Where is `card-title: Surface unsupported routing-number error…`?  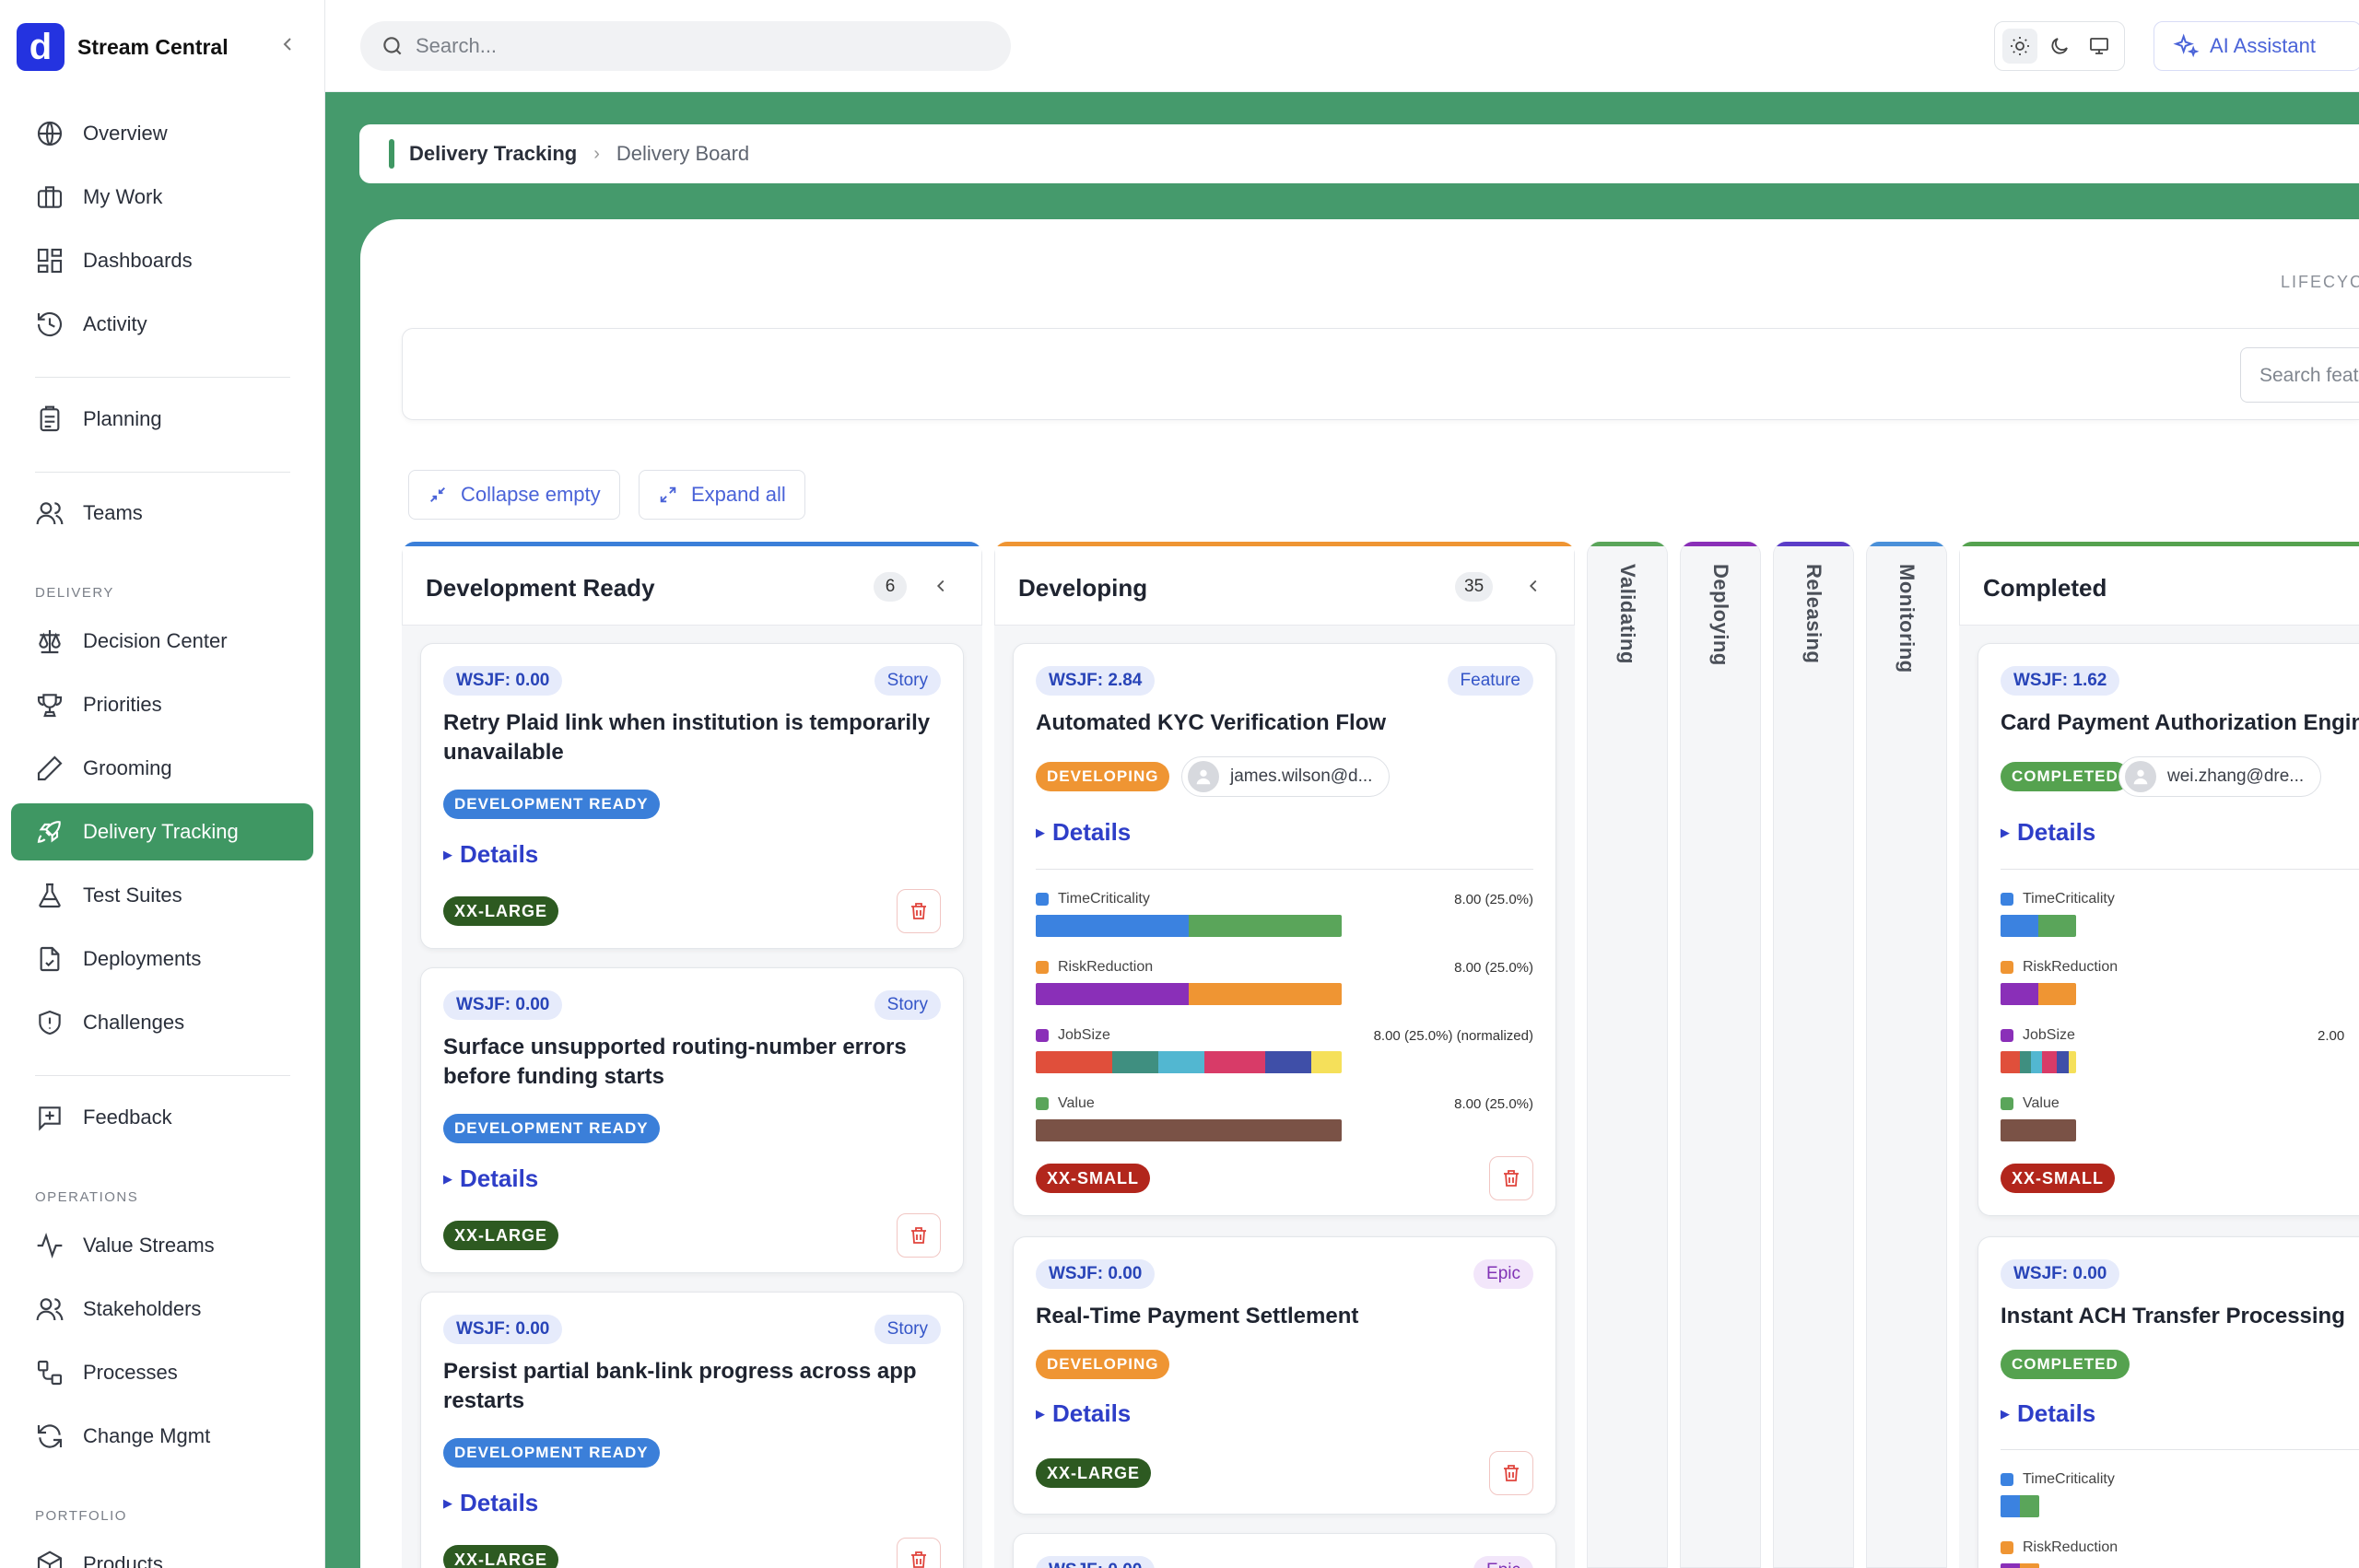
card-title: Surface unsupported routing-number error… is located at coordinates (675, 1062).